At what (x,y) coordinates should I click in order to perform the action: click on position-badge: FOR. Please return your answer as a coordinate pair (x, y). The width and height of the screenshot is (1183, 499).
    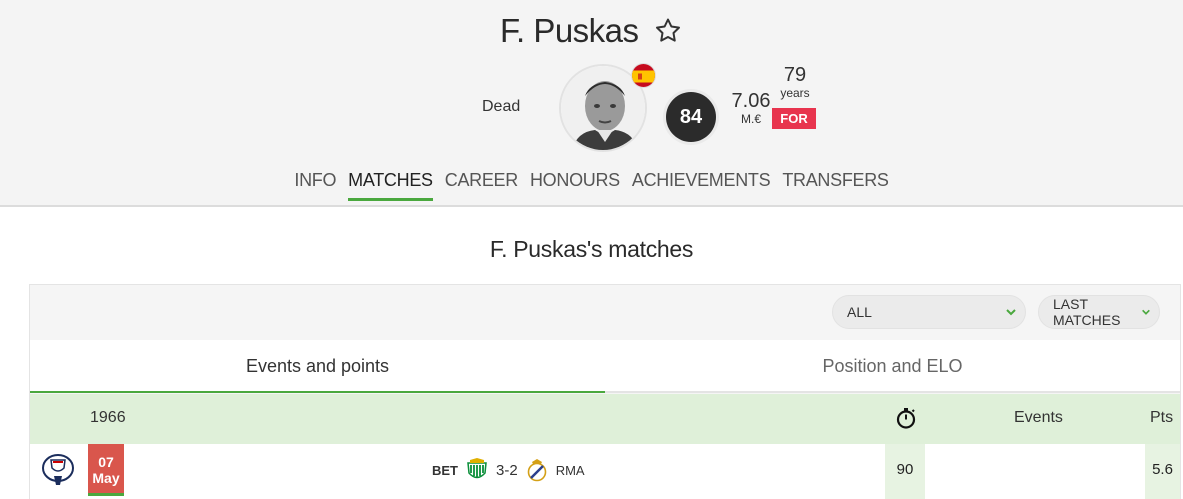
    Looking at the image, I should click on (794, 118).